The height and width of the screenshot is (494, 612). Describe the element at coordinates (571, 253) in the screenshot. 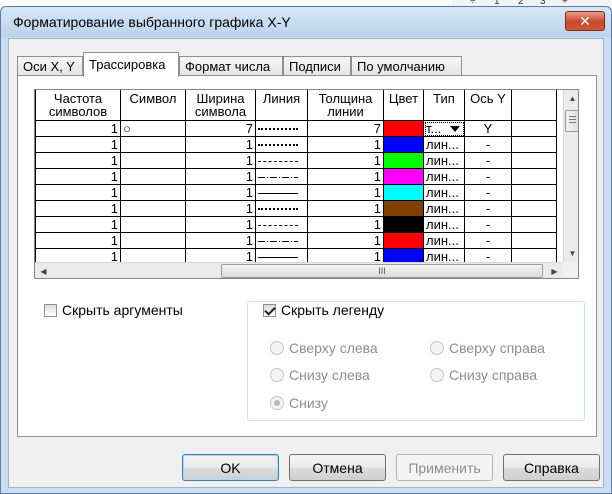

I see `scroll-down-icon: ▼` at that location.